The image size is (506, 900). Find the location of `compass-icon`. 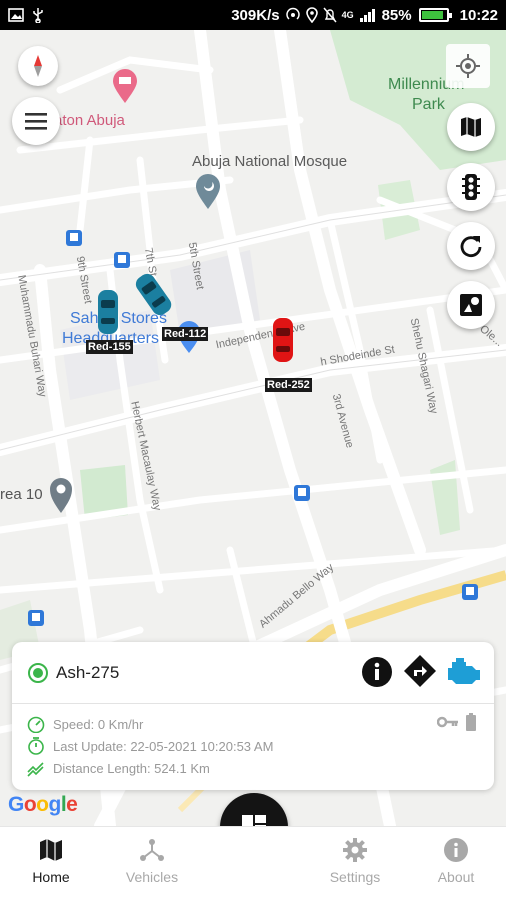

compass-icon is located at coordinates (38, 66).